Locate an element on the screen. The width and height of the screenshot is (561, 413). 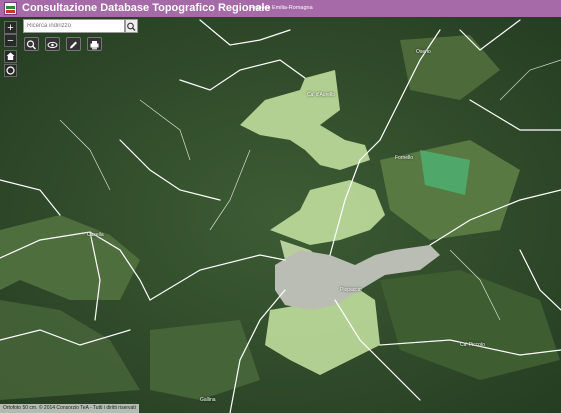
pencil-icon is located at coordinates (73, 45).